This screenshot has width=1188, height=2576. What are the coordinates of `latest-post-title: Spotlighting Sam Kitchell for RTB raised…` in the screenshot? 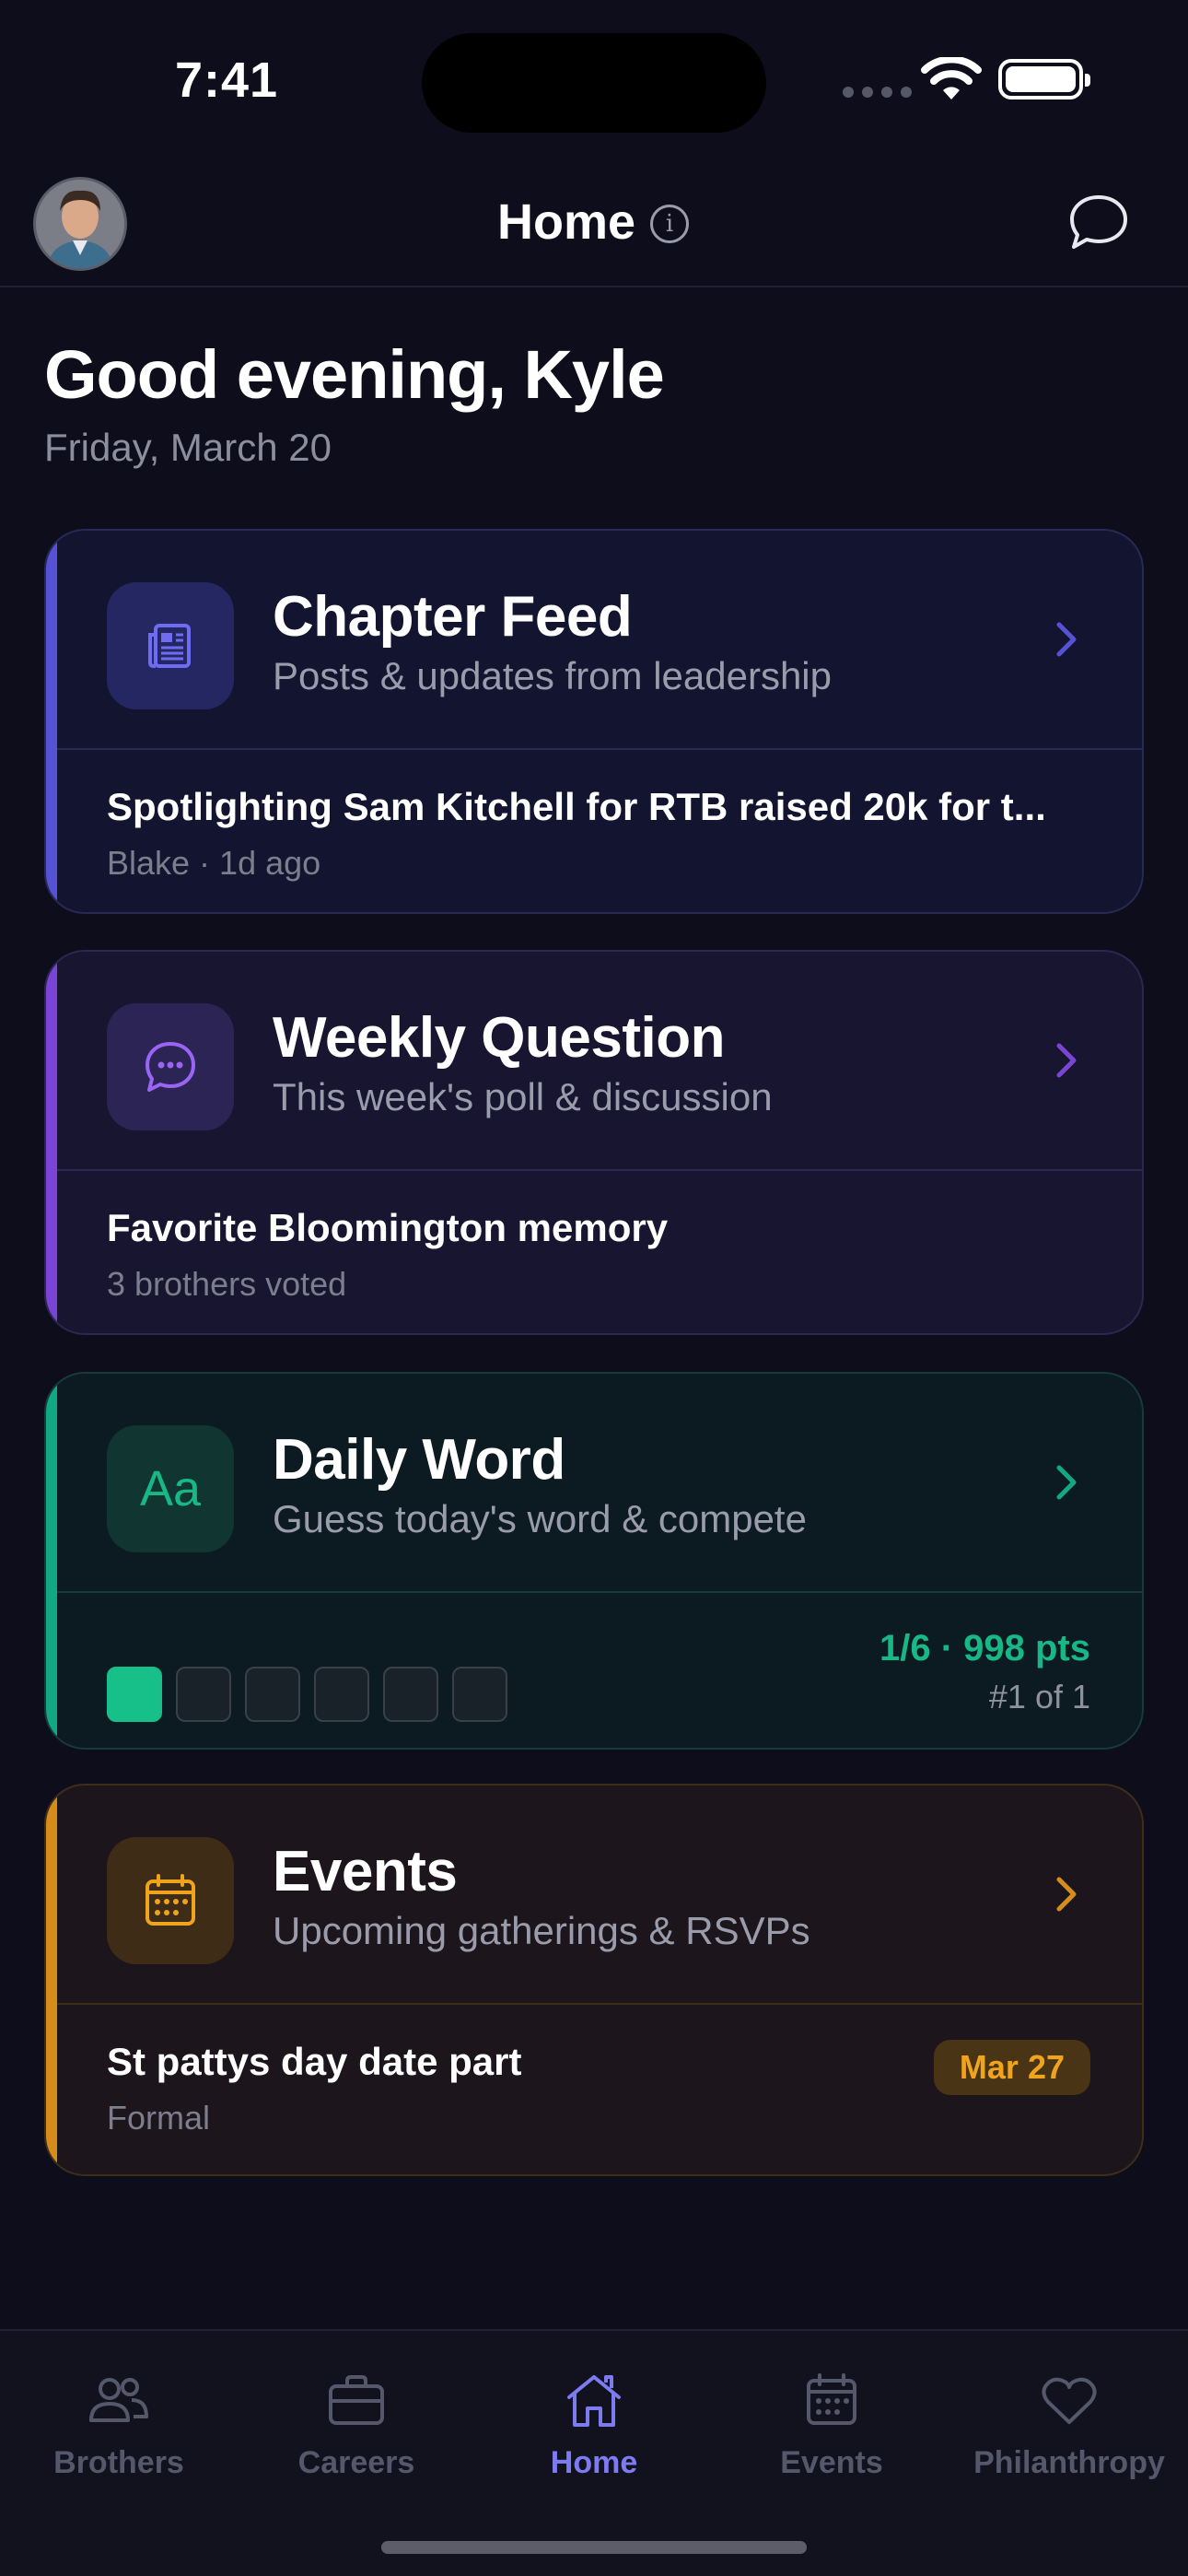 It's located at (576, 806).